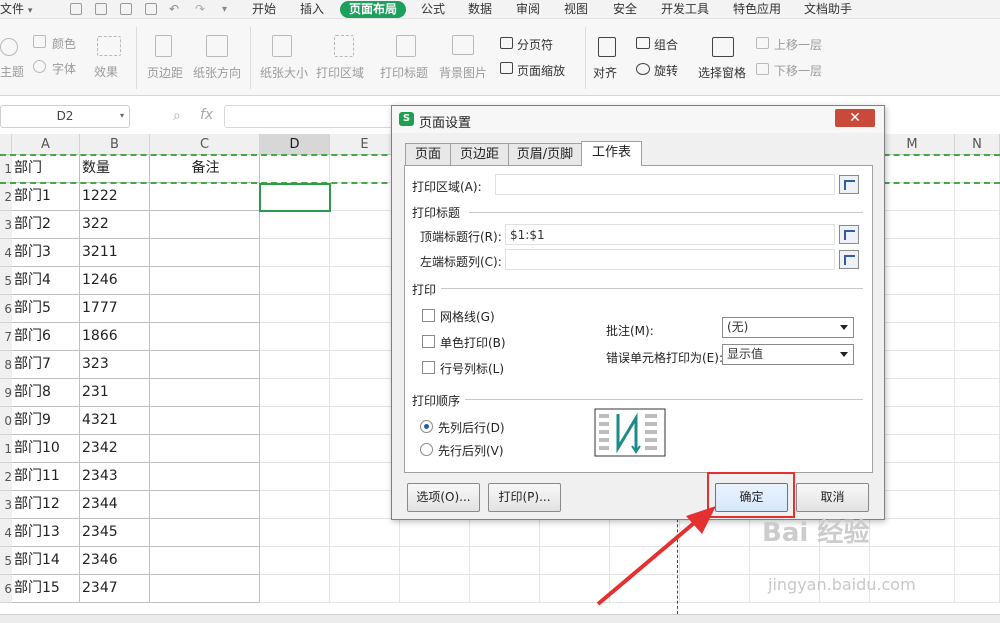 This screenshot has height=623, width=1000. Describe the element at coordinates (115, 309) in the screenshot. I see `table-cell: 1777` at that location.